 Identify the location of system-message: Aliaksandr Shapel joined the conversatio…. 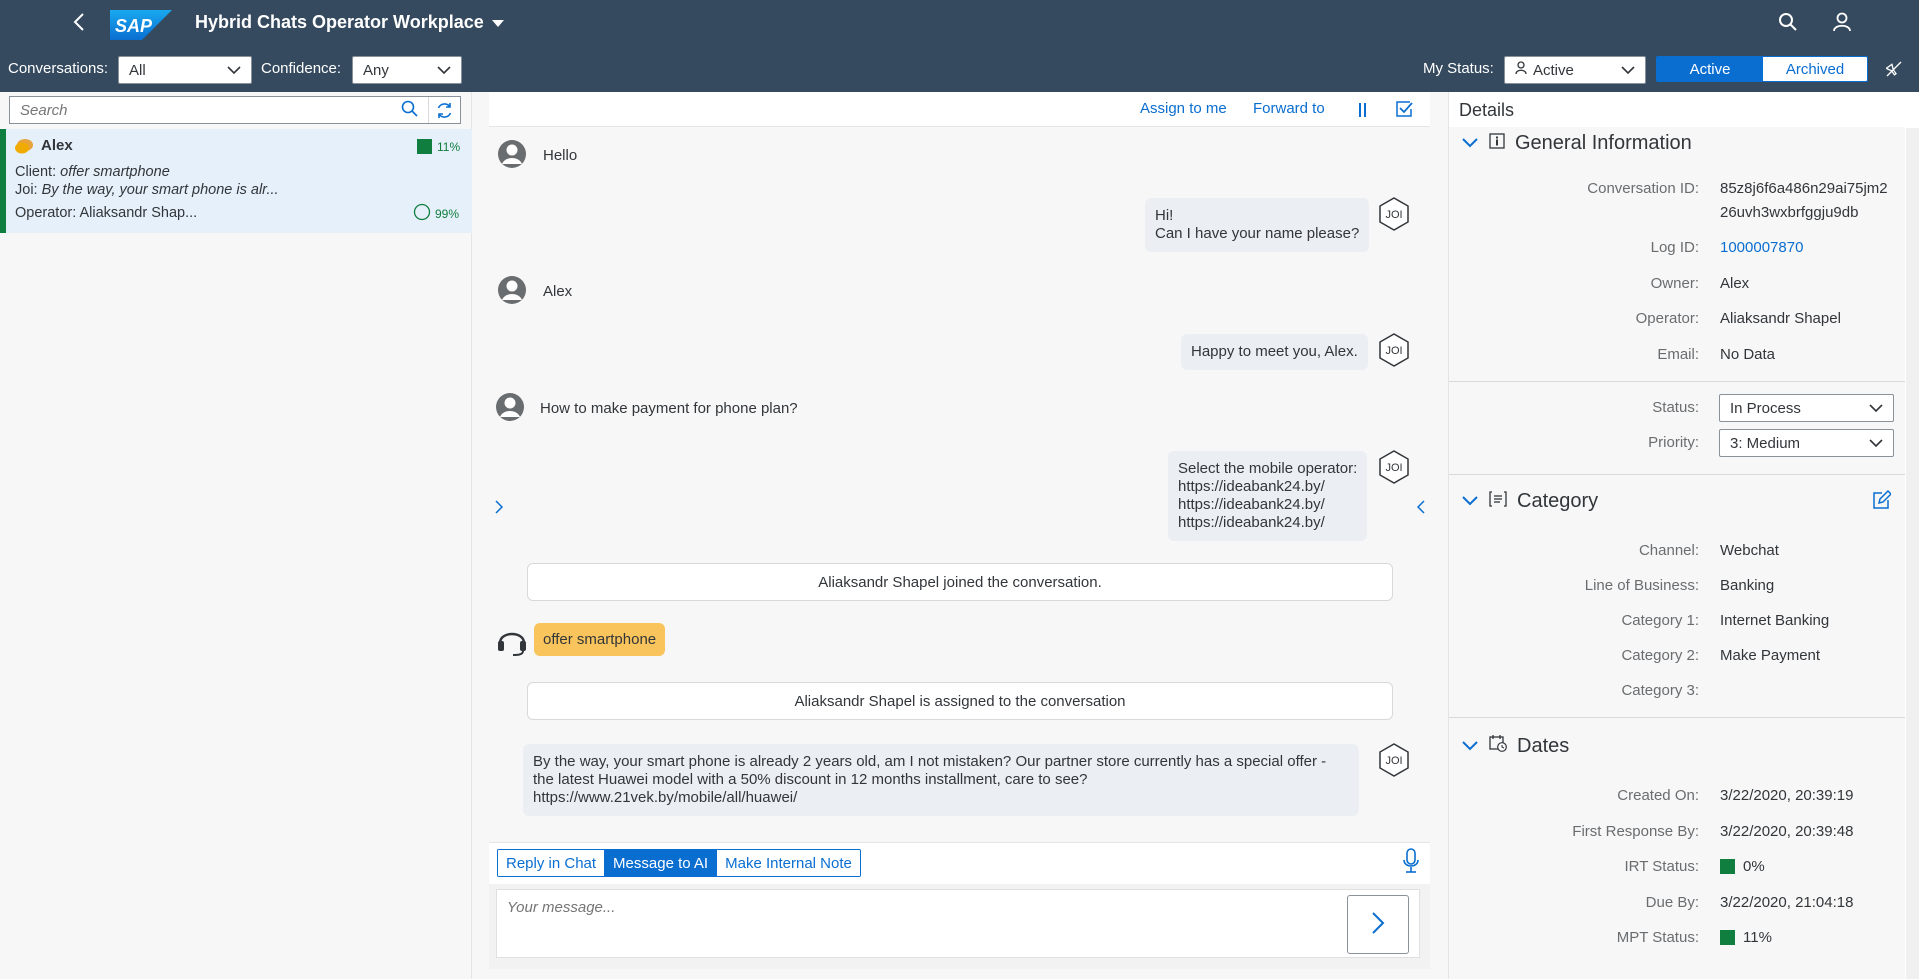
(960, 582).